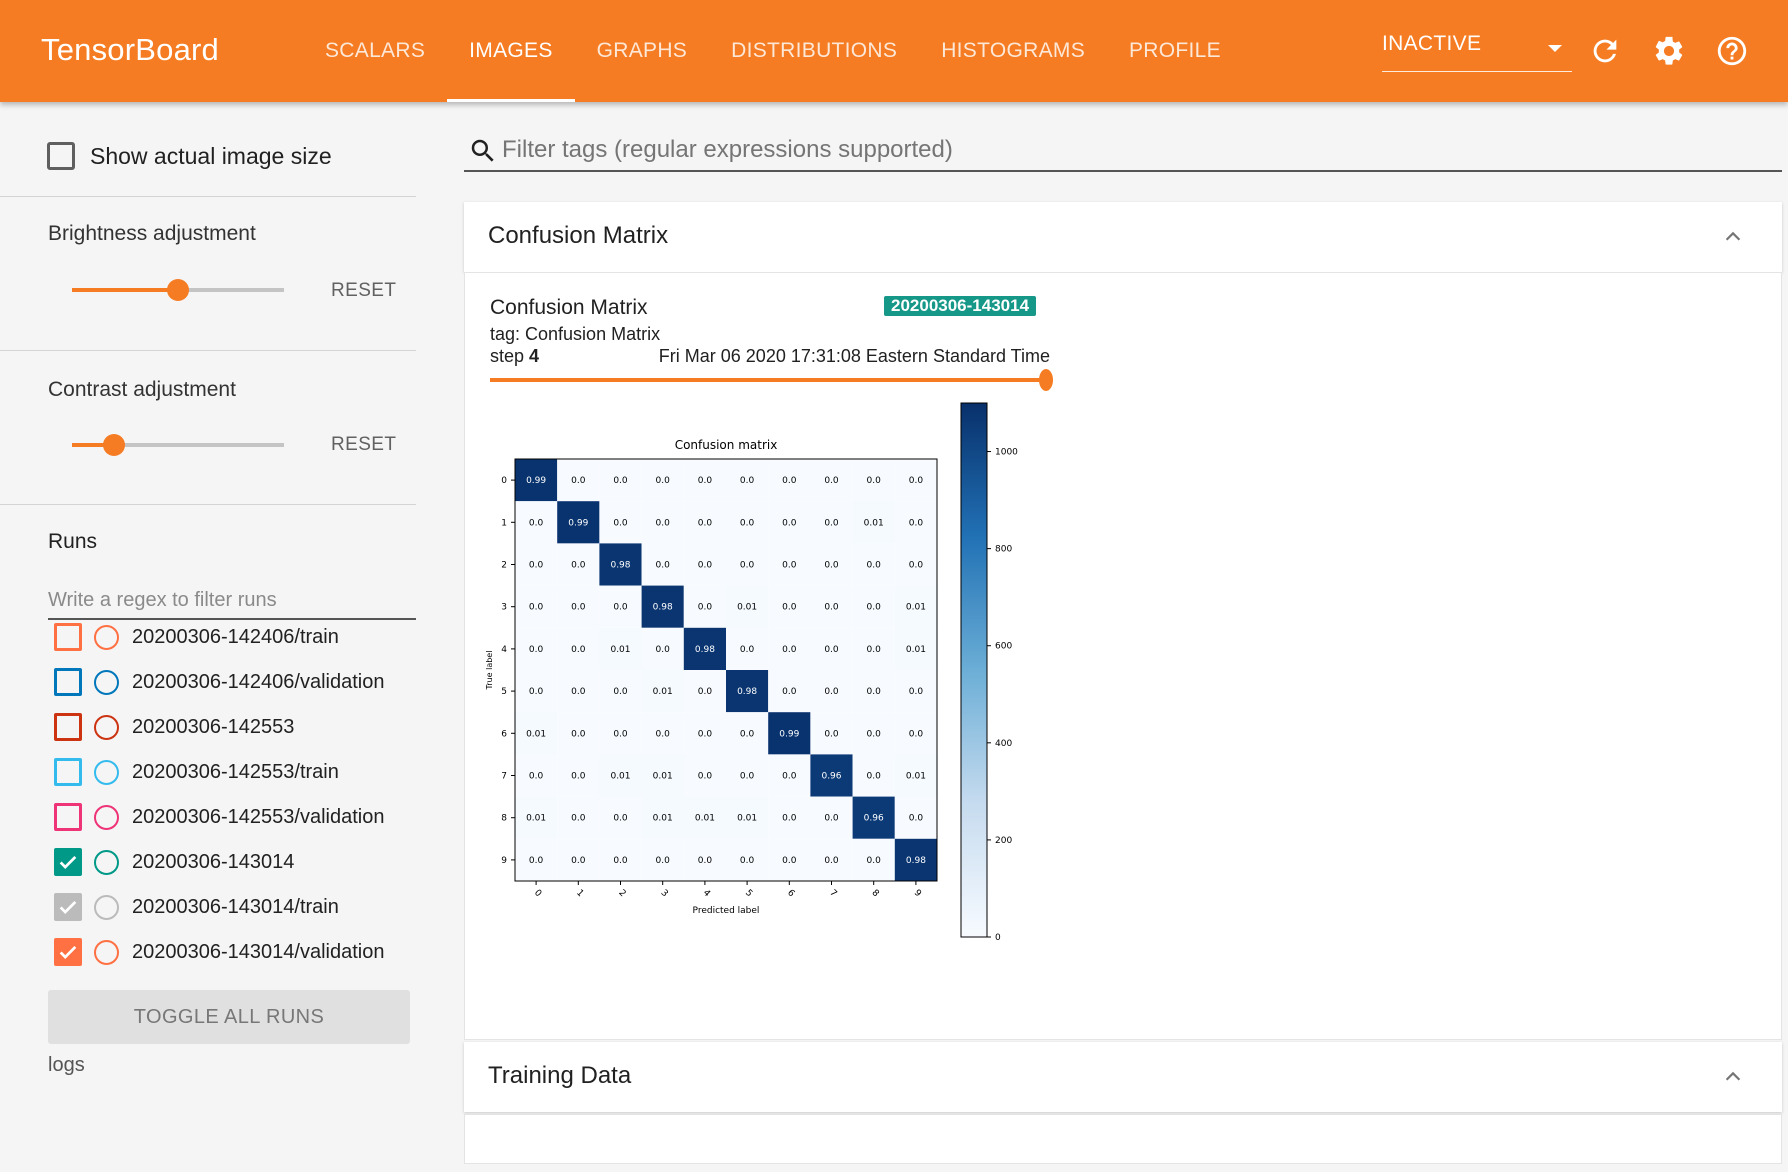  What do you see at coordinates (1175, 51) in the screenshot?
I see `tab-profile: PROFILE` at bounding box center [1175, 51].